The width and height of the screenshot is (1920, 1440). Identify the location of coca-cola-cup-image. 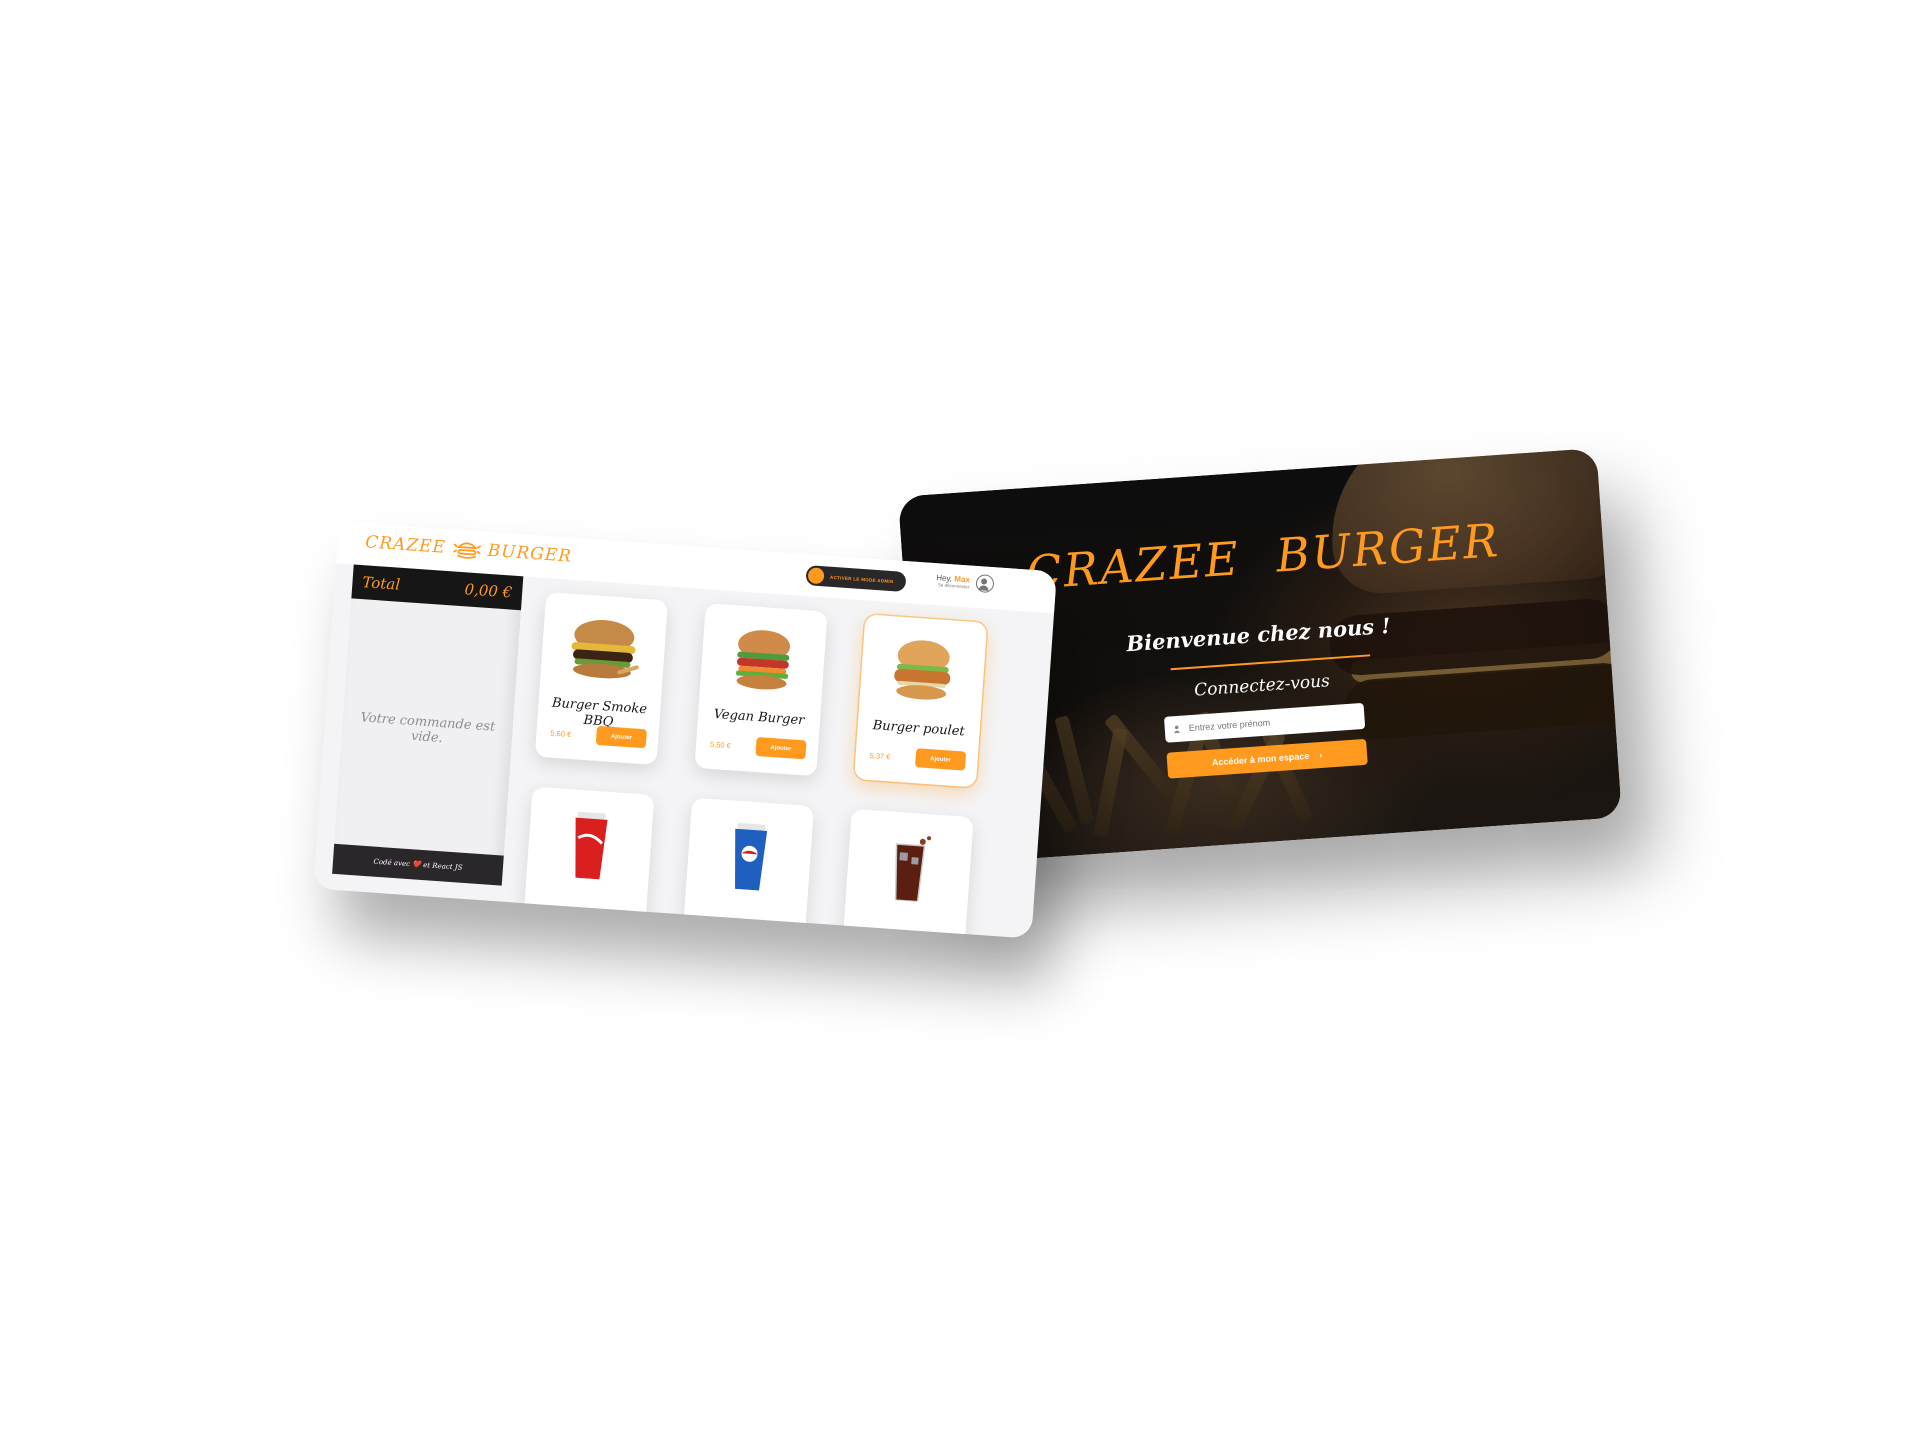
(591, 845).